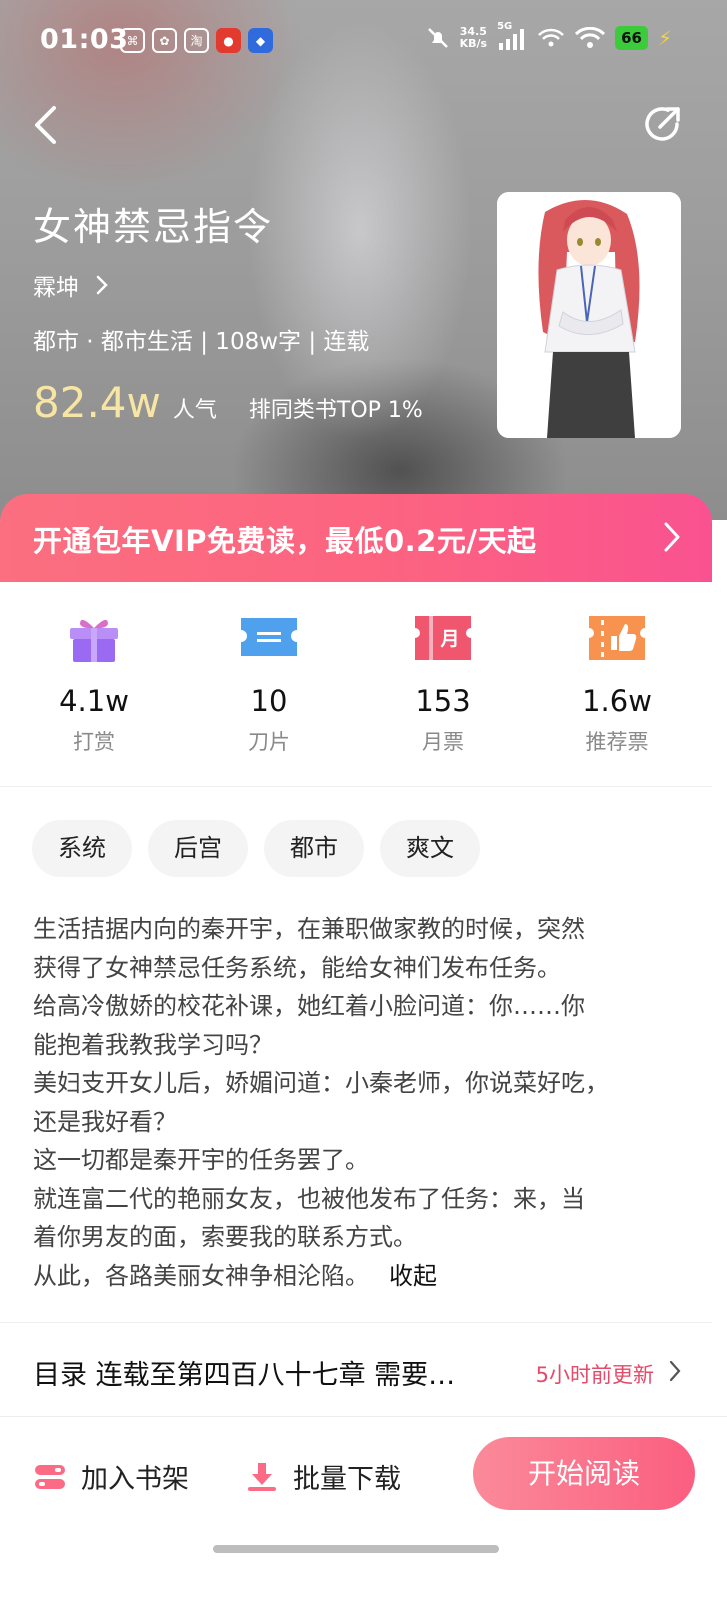 Image resolution: width=727 pixels, height=1600 pixels. Describe the element at coordinates (631, 38) in the screenshot. I see `battery-indicator: 66` at that location.